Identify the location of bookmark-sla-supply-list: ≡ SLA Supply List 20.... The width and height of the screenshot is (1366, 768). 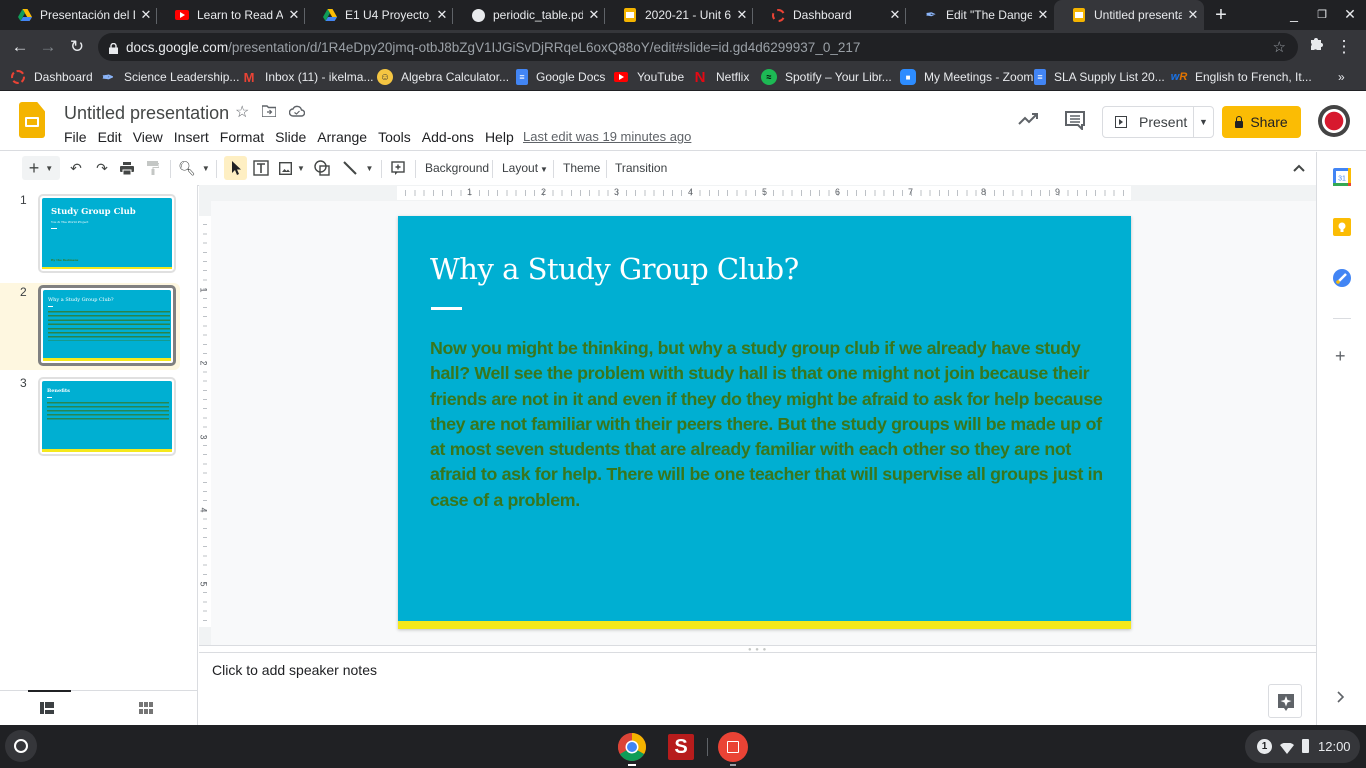
(1099, 77).